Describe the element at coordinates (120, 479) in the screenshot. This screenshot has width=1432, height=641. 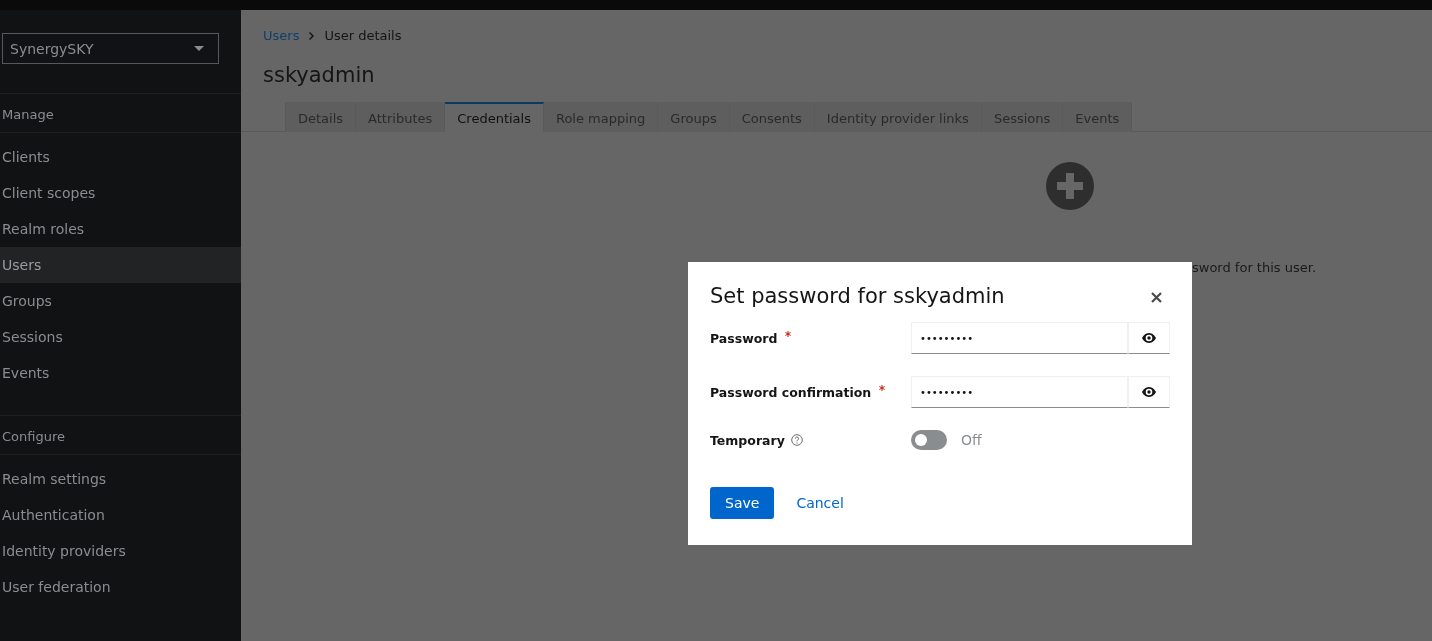
I see `nav-item: Realm settings` at that location.